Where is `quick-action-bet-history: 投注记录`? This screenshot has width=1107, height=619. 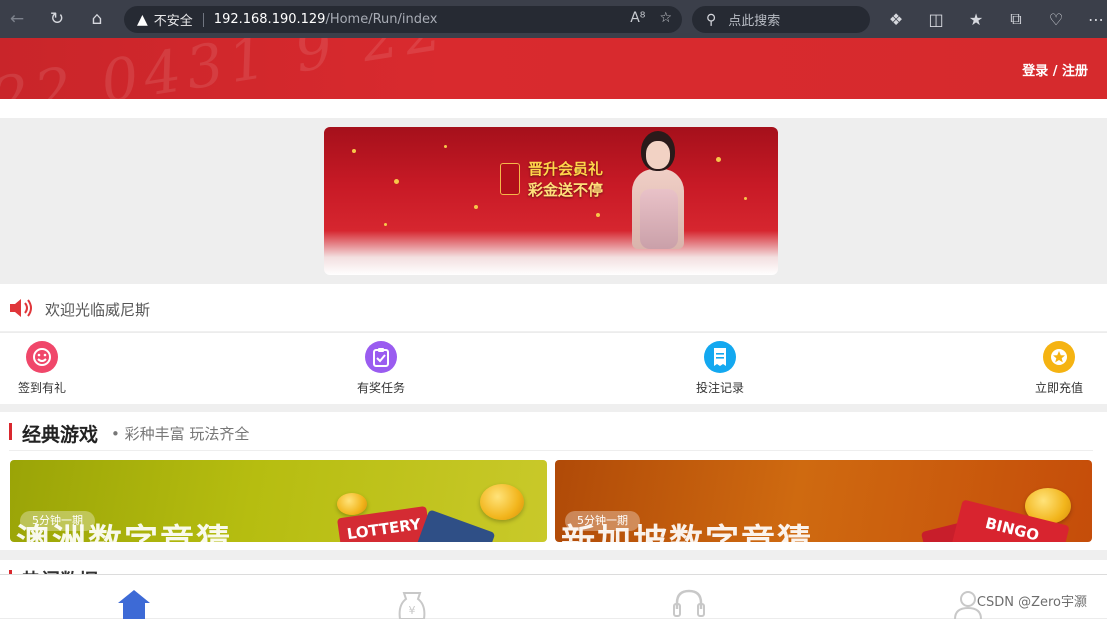 quick-action-bet-history: 投注记录 is located at coordinates (720, 368).